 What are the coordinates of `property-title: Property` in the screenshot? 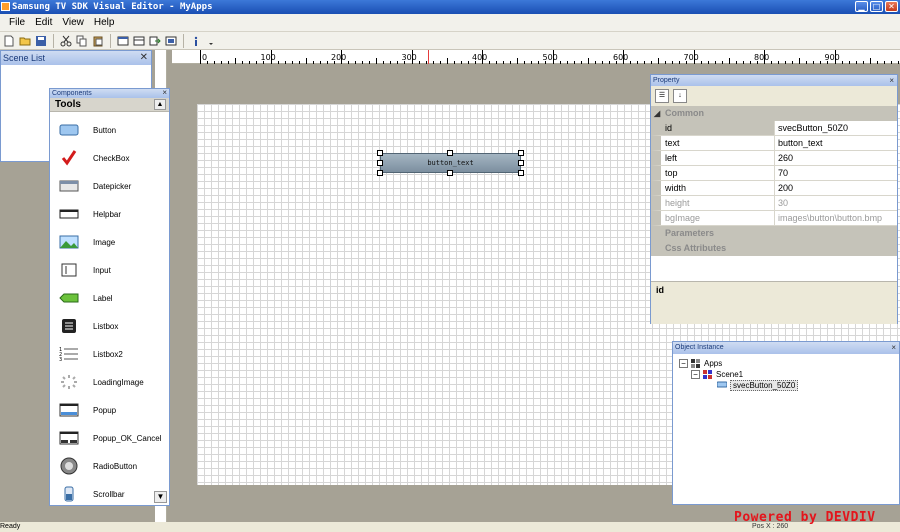 It's located at (666, 80).